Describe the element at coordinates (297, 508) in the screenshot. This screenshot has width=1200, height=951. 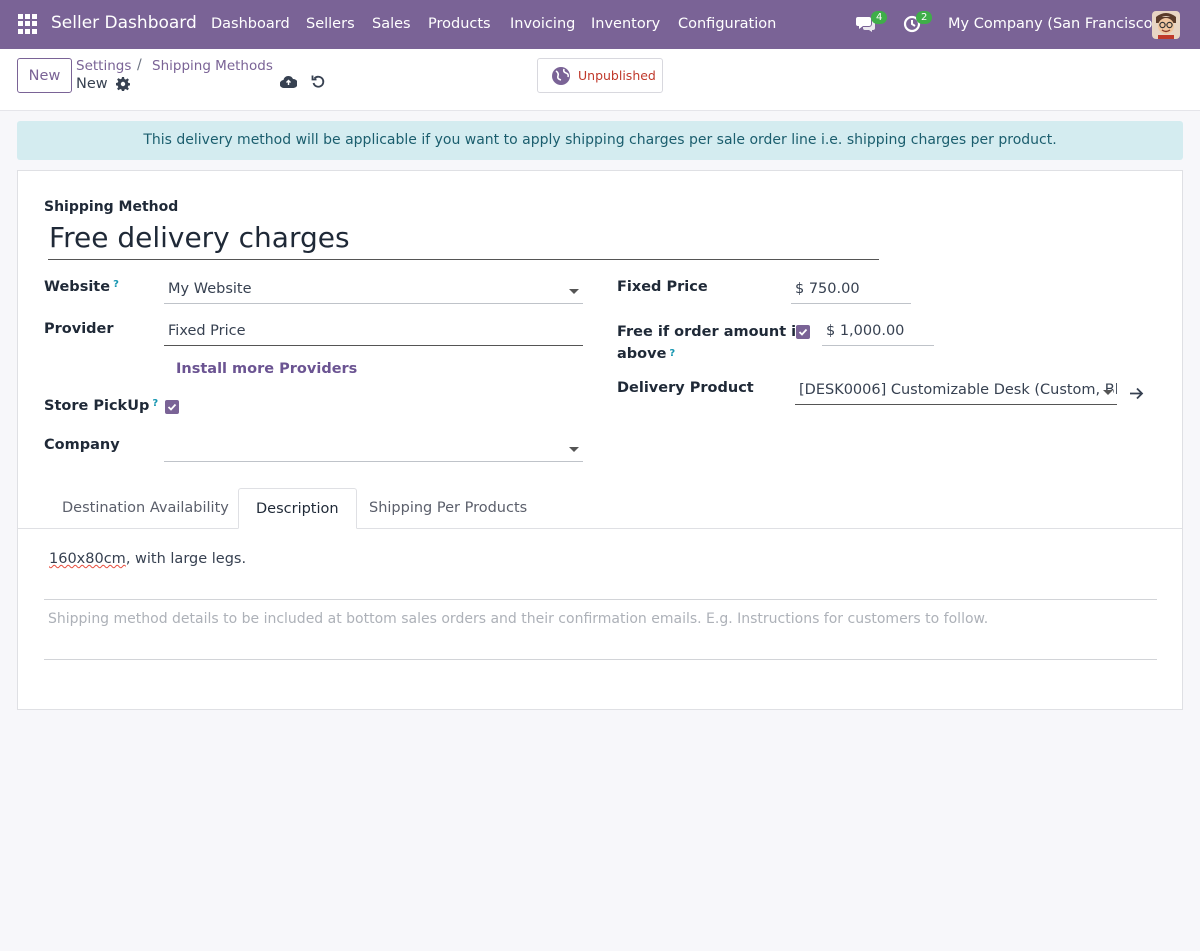
I see `tab-description: Description` at that location.